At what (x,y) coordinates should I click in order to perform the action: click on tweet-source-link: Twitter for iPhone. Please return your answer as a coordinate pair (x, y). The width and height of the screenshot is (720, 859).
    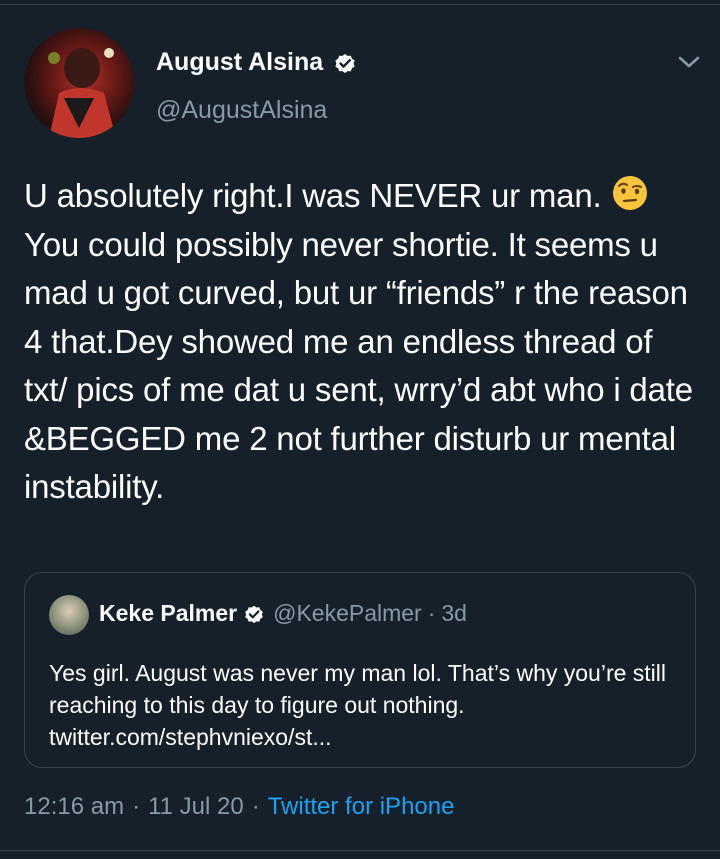
    Looking at the image, I should click on (361, 807).